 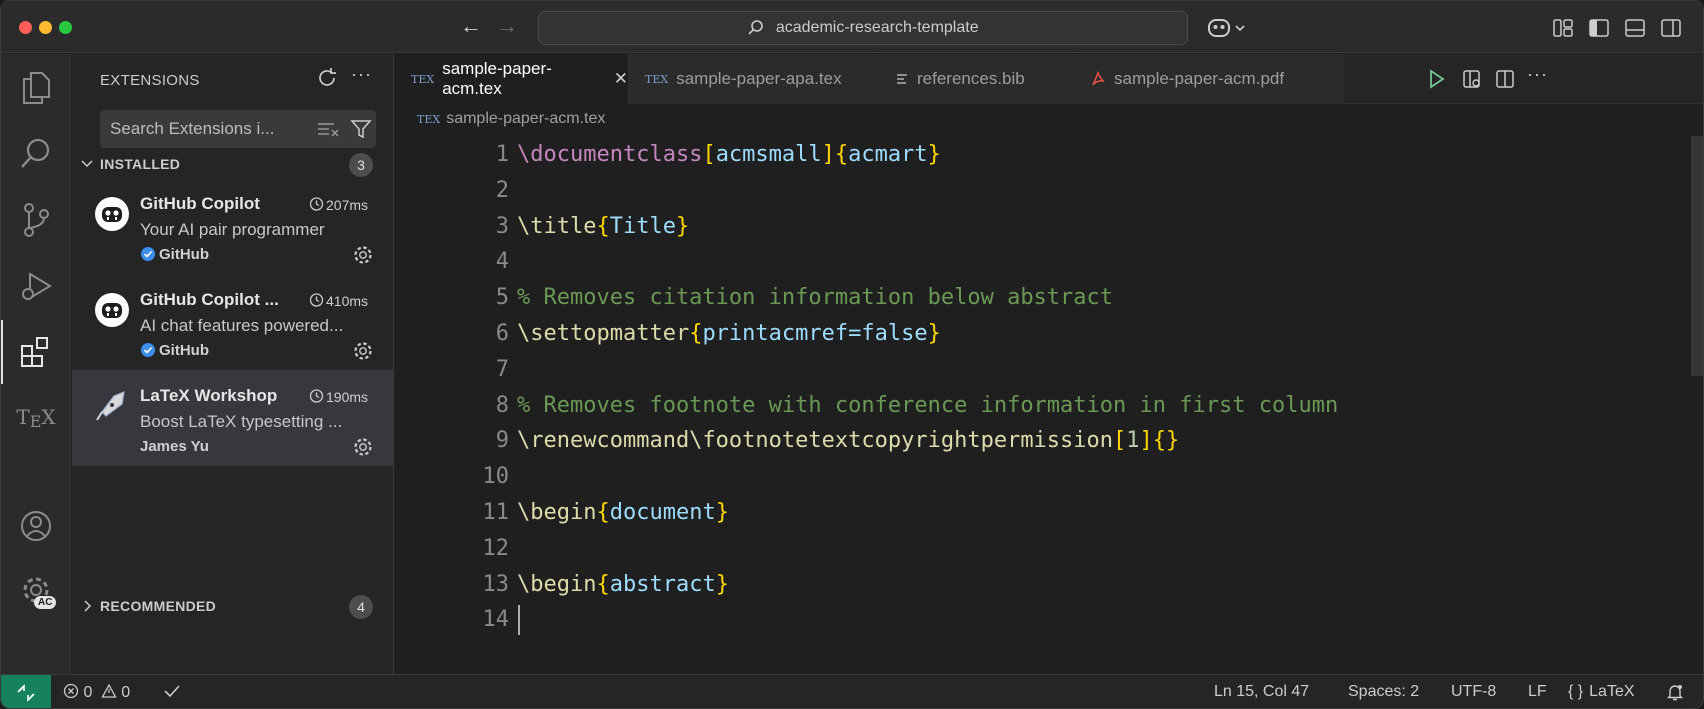 What do you see at coordinates (361, 74) in the screenshot?
I see `more-actions-icon: ···` at bounding box center [361, 74].